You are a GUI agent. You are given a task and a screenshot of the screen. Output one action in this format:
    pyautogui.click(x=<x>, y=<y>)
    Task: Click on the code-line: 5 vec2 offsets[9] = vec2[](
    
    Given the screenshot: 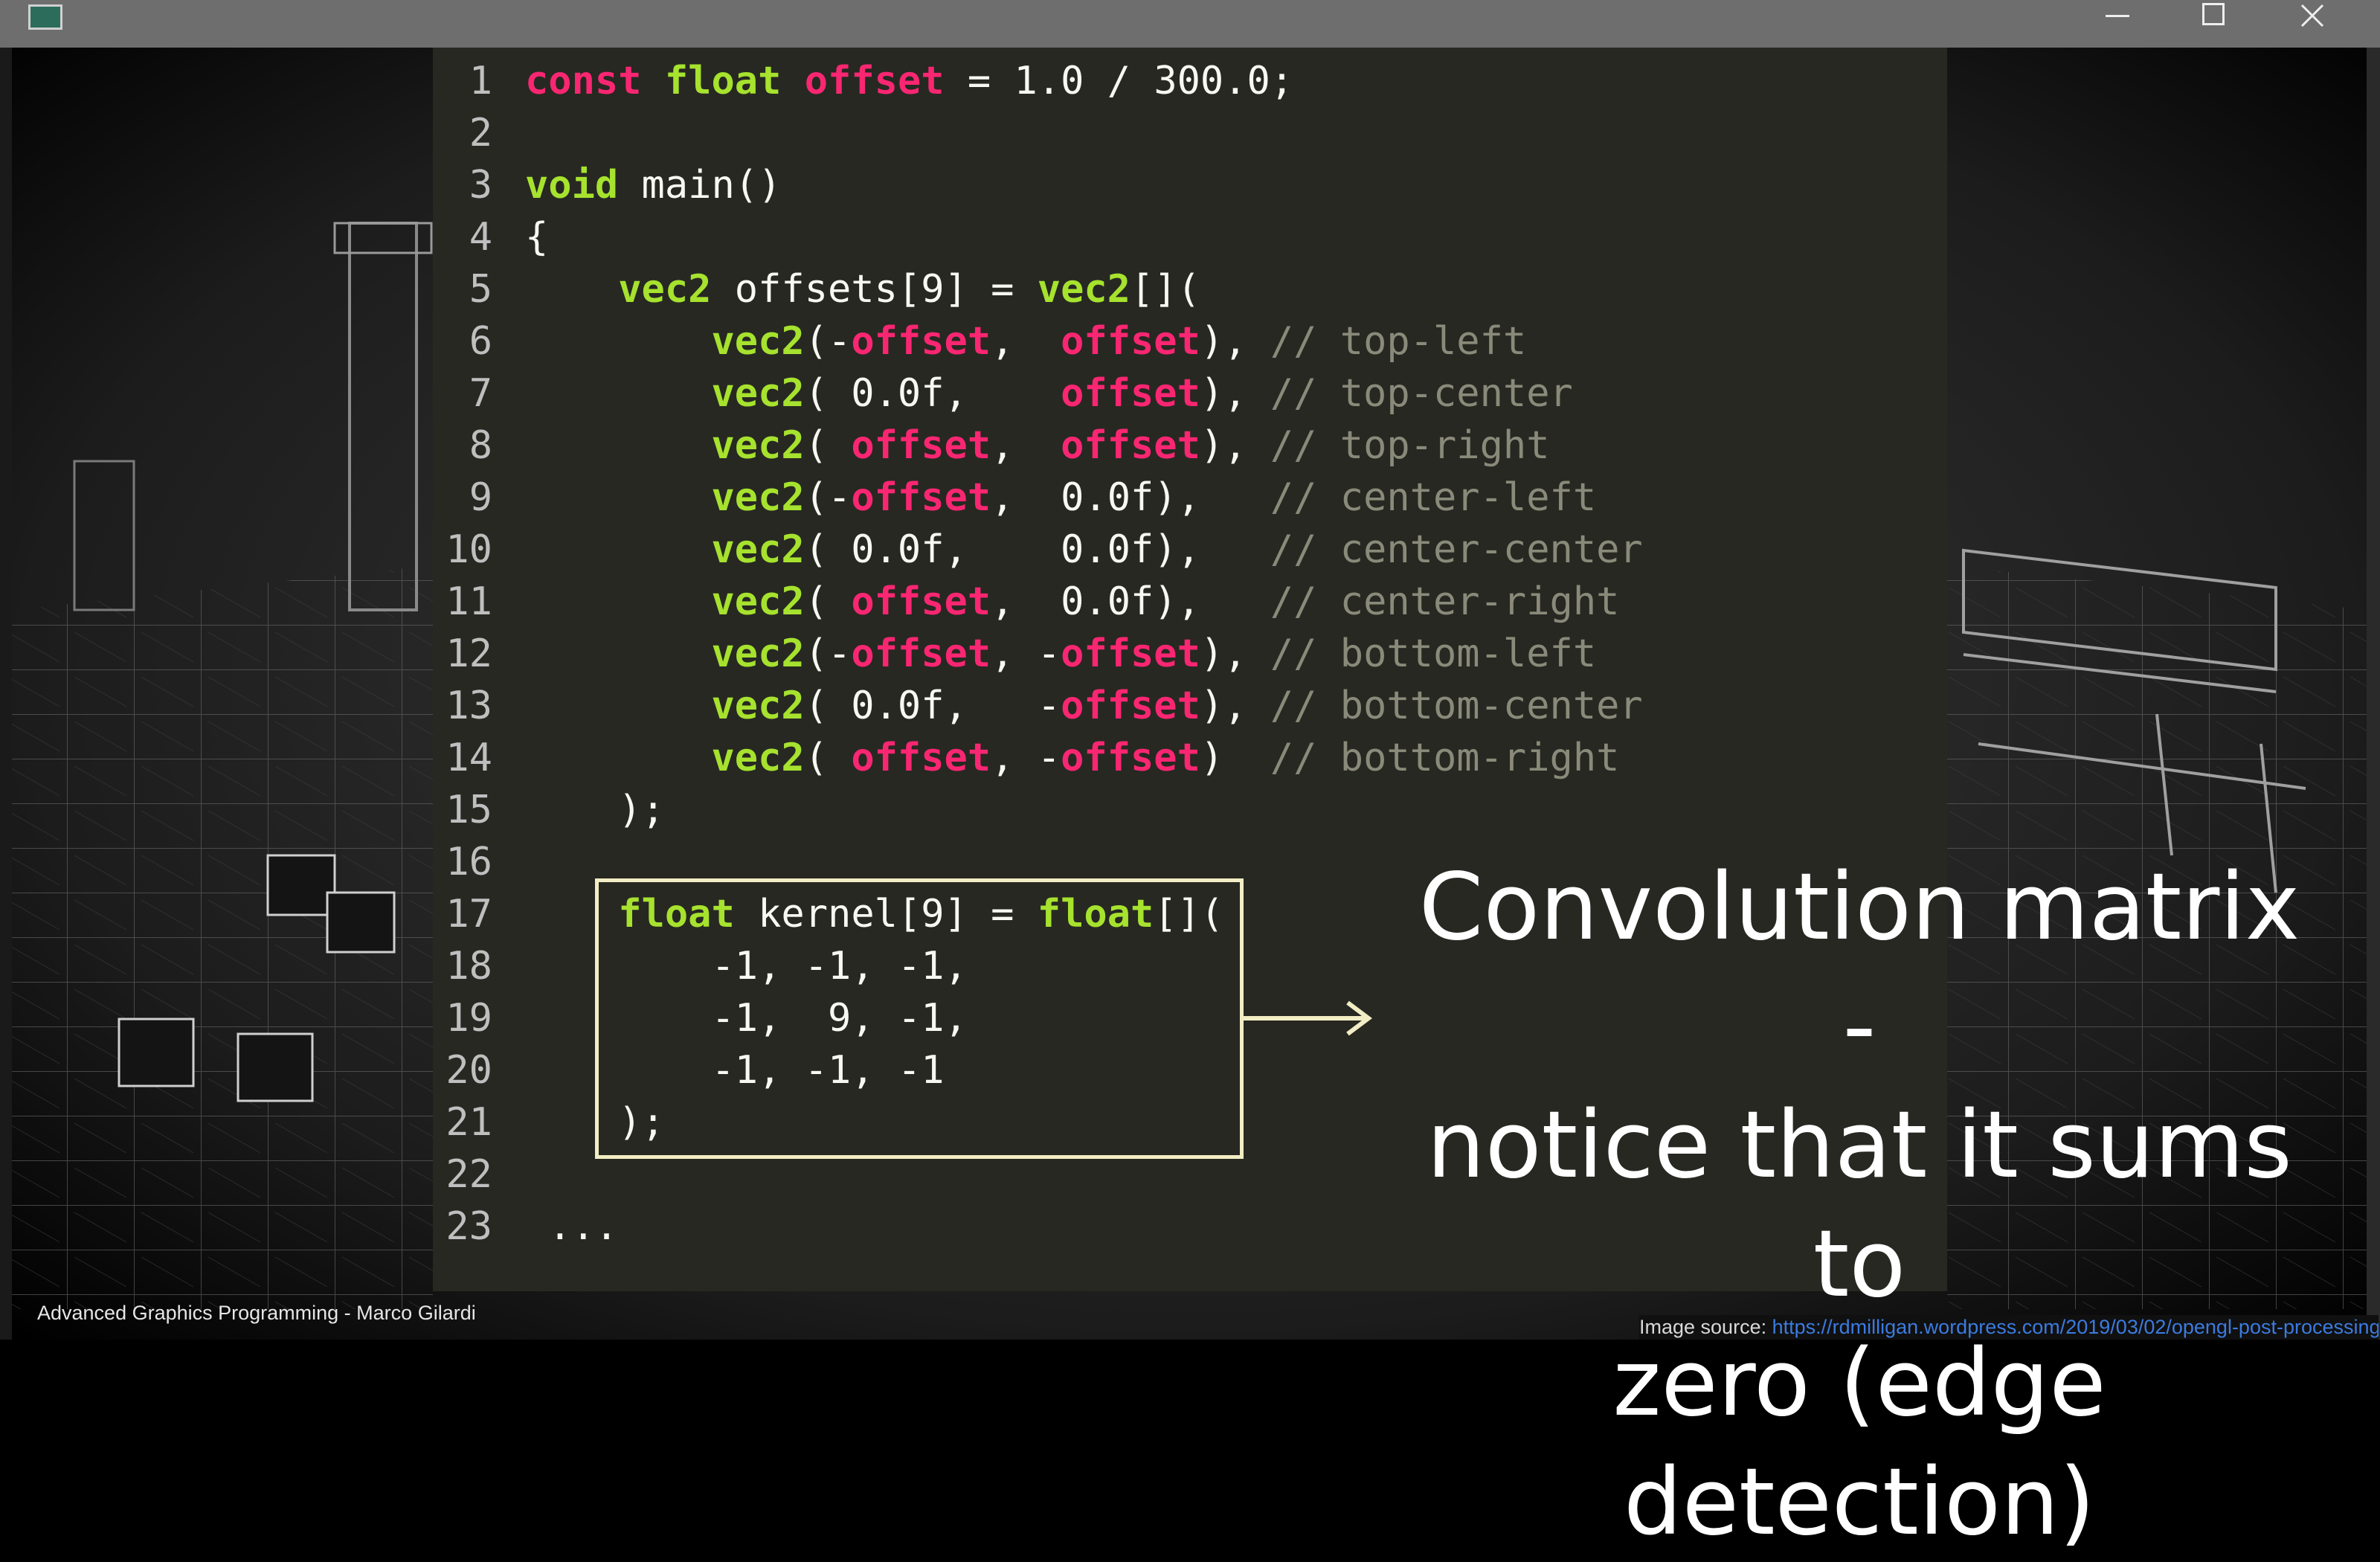 What is the action you would take?
    pyautogui.click(x=1190, y=289)
    